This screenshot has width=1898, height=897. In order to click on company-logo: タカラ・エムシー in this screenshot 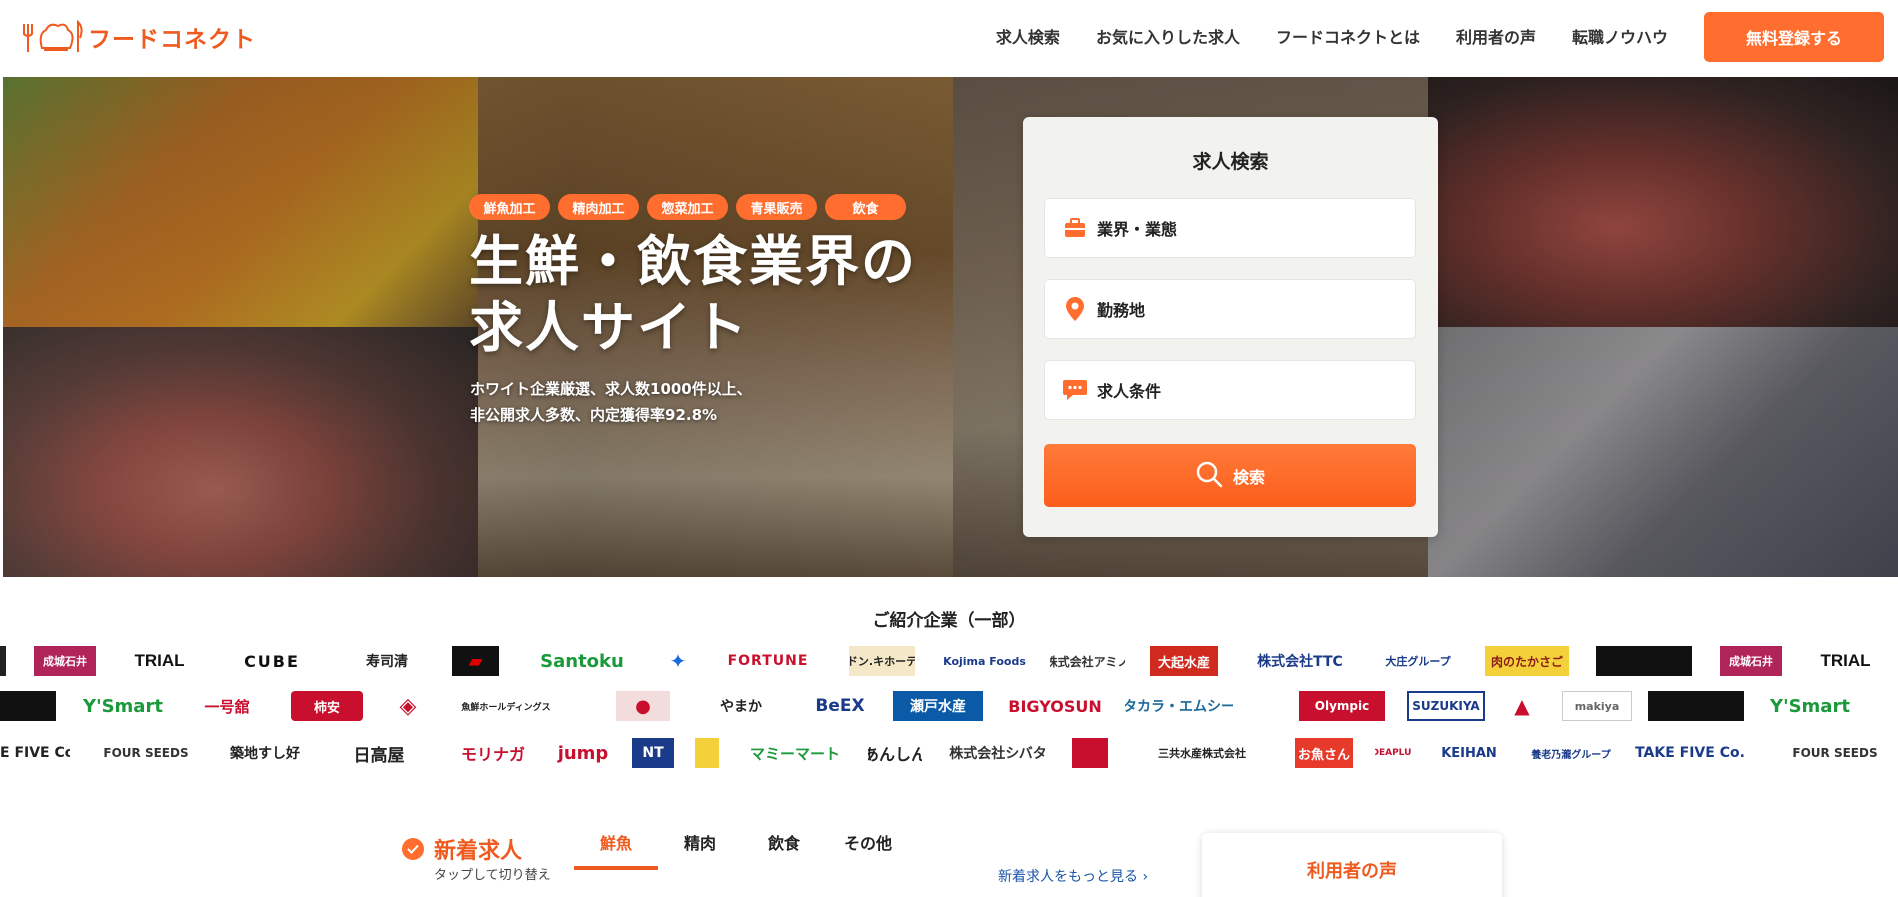, I will do `click(1179, 707)`.